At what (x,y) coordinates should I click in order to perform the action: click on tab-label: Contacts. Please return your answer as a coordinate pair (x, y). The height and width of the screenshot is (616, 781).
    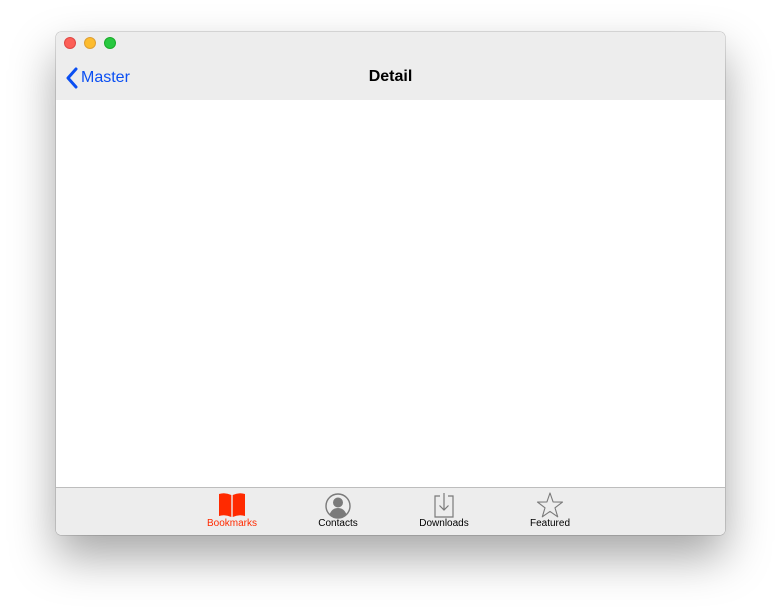
    Looking at the image, I should click on (338, 523).